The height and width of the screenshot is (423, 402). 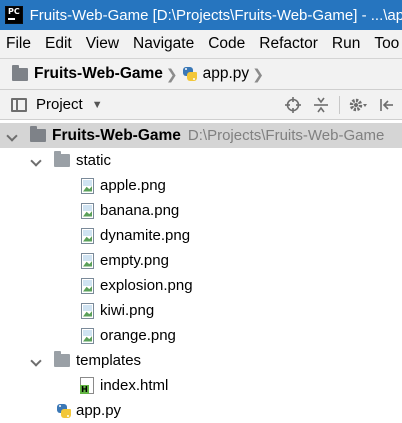 I want to click on breadcrumb-project: Fruits-Web-Game, so click(x=87, y=73).